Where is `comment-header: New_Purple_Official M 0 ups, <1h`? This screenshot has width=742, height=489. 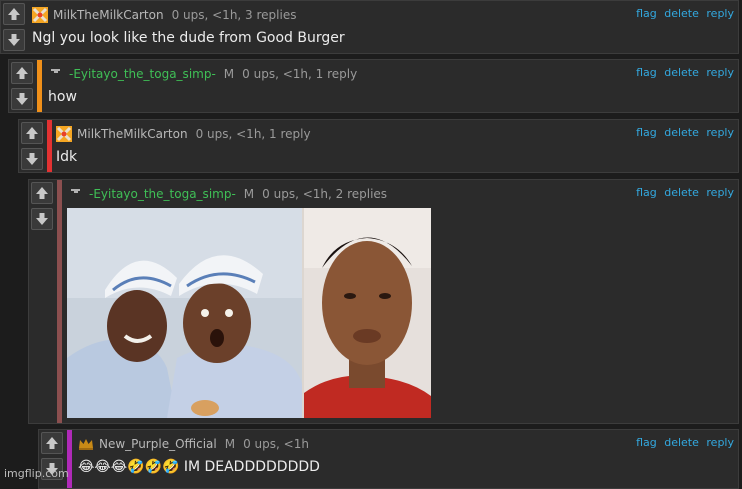
comment-header: New_Purple_Official M 0 ups, <1h is located at coordinates (193, 444).